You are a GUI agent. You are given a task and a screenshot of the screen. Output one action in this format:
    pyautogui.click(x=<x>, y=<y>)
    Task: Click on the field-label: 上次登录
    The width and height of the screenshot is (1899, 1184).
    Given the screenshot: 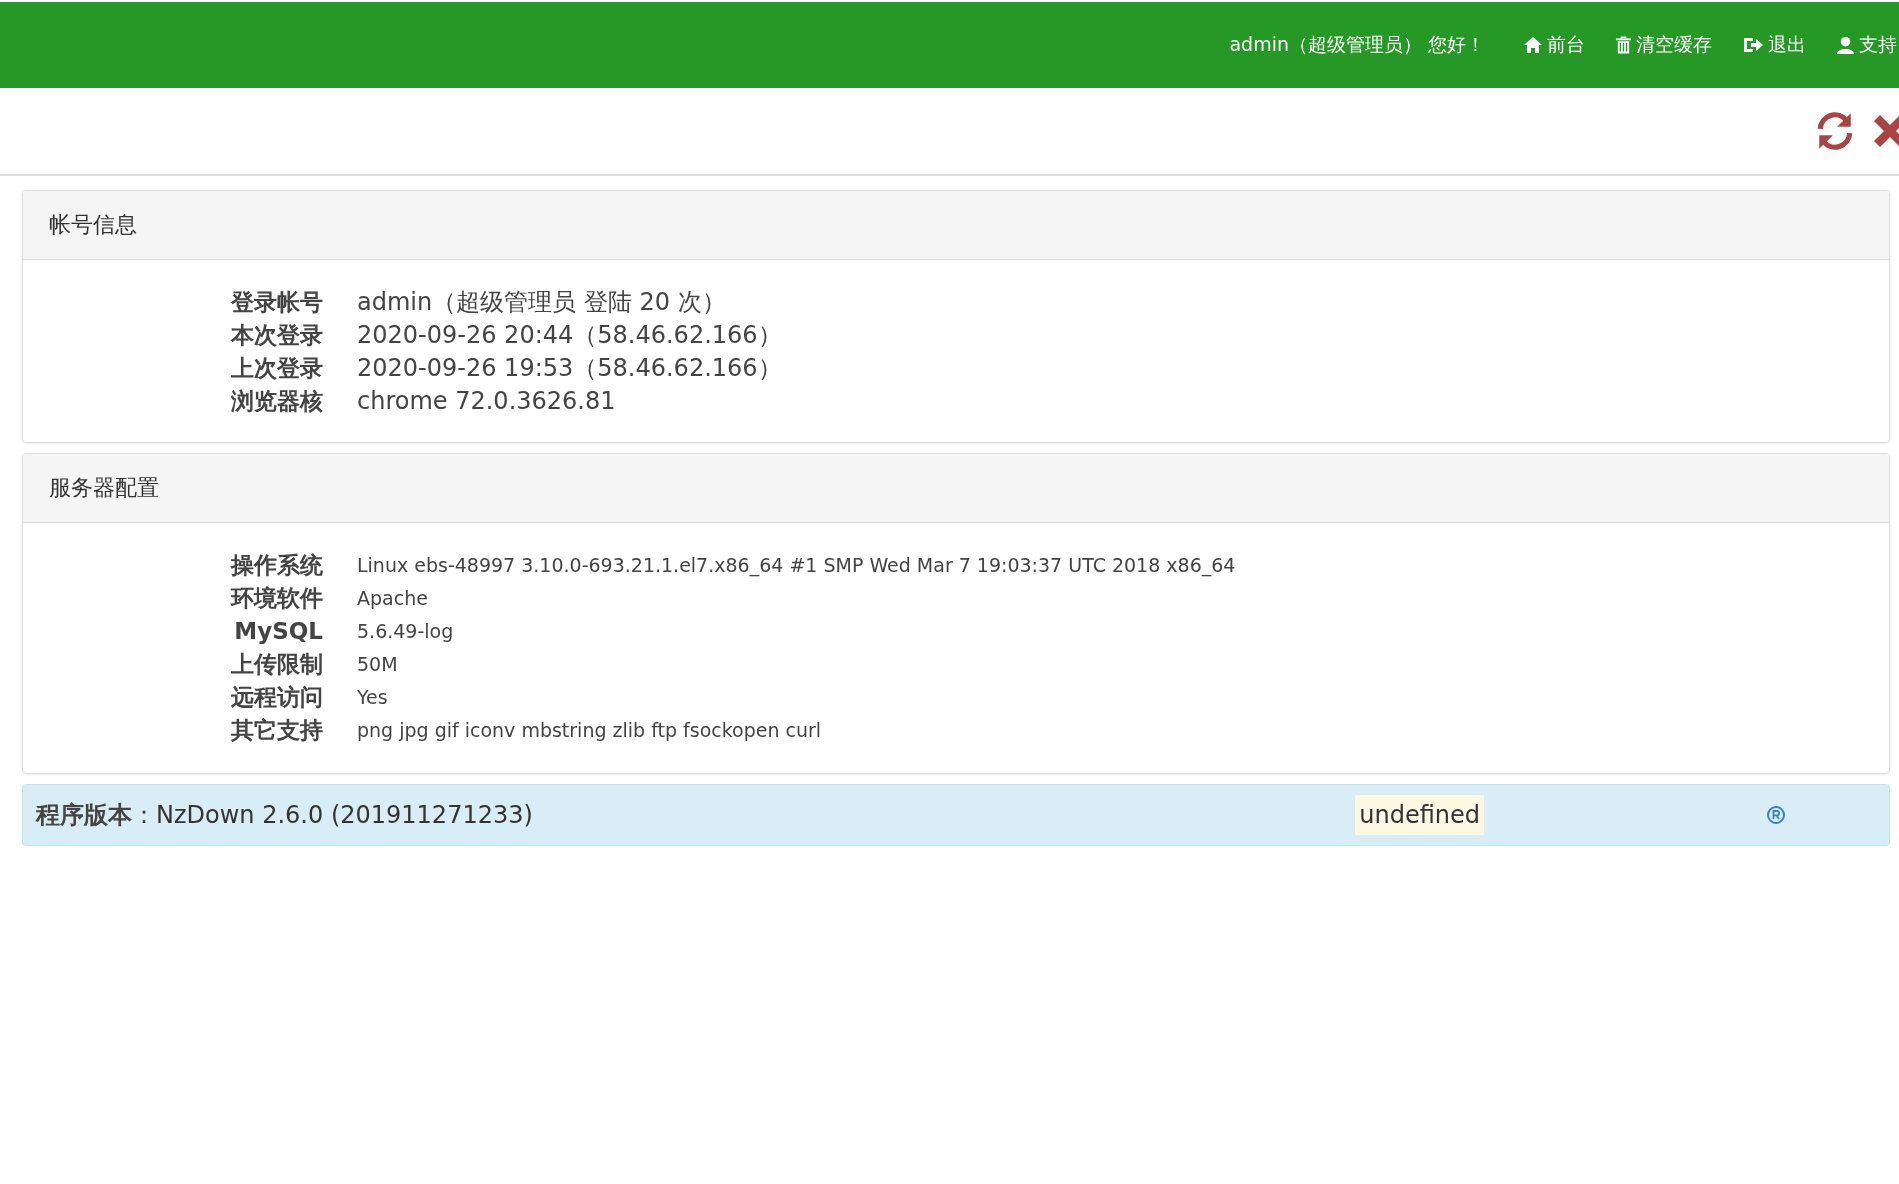 What is the action you would take?
    pyautogui.click(x=276, y=368)
    